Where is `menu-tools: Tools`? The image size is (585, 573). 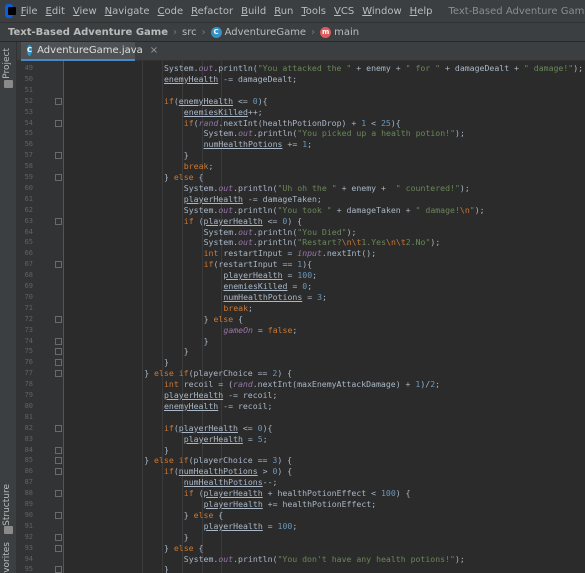 menu-tools: Tools is located at coordinates (313, 11).